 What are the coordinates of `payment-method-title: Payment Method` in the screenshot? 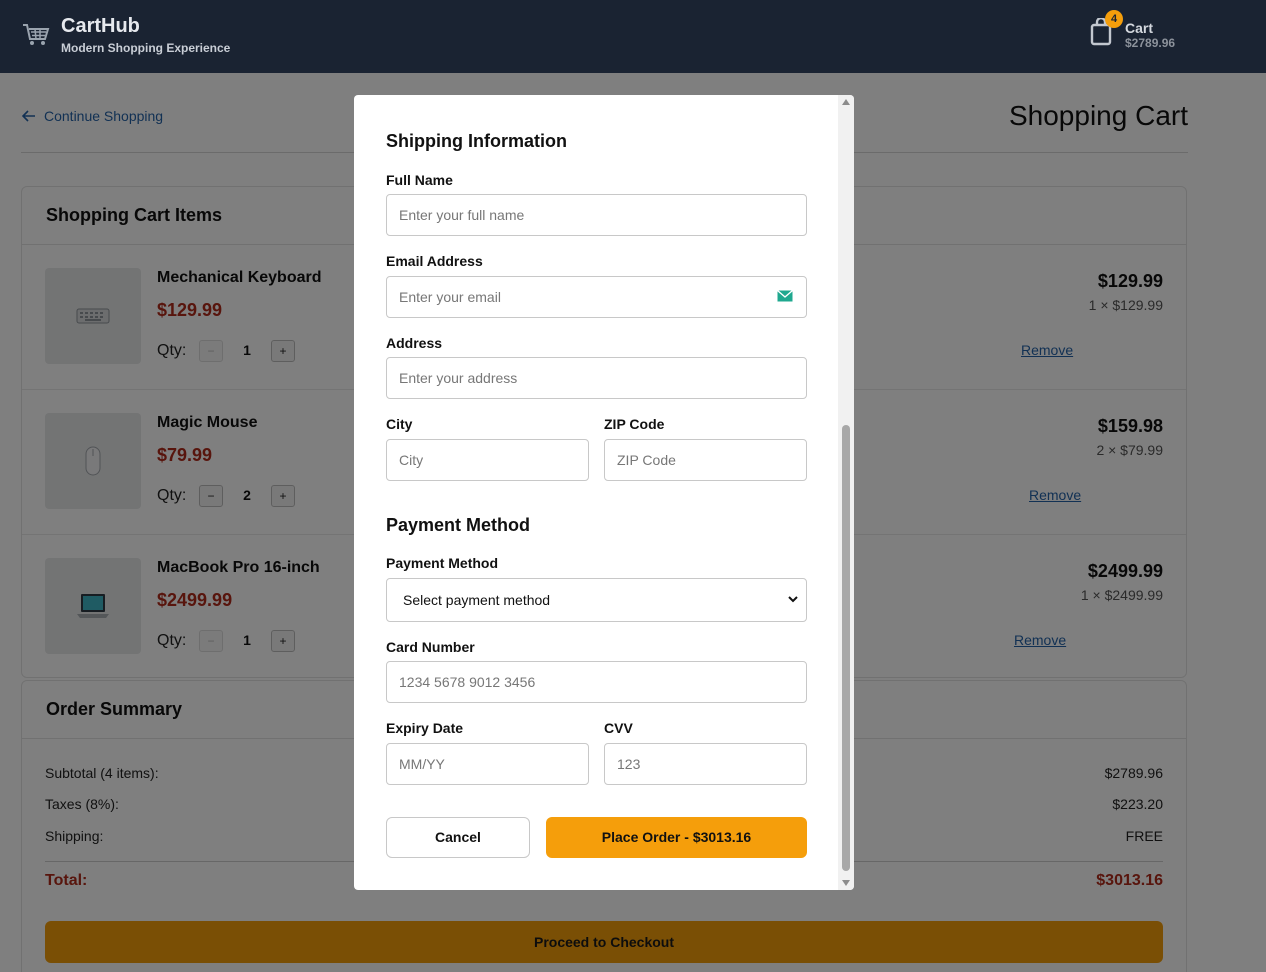 It's located at (458, 525).